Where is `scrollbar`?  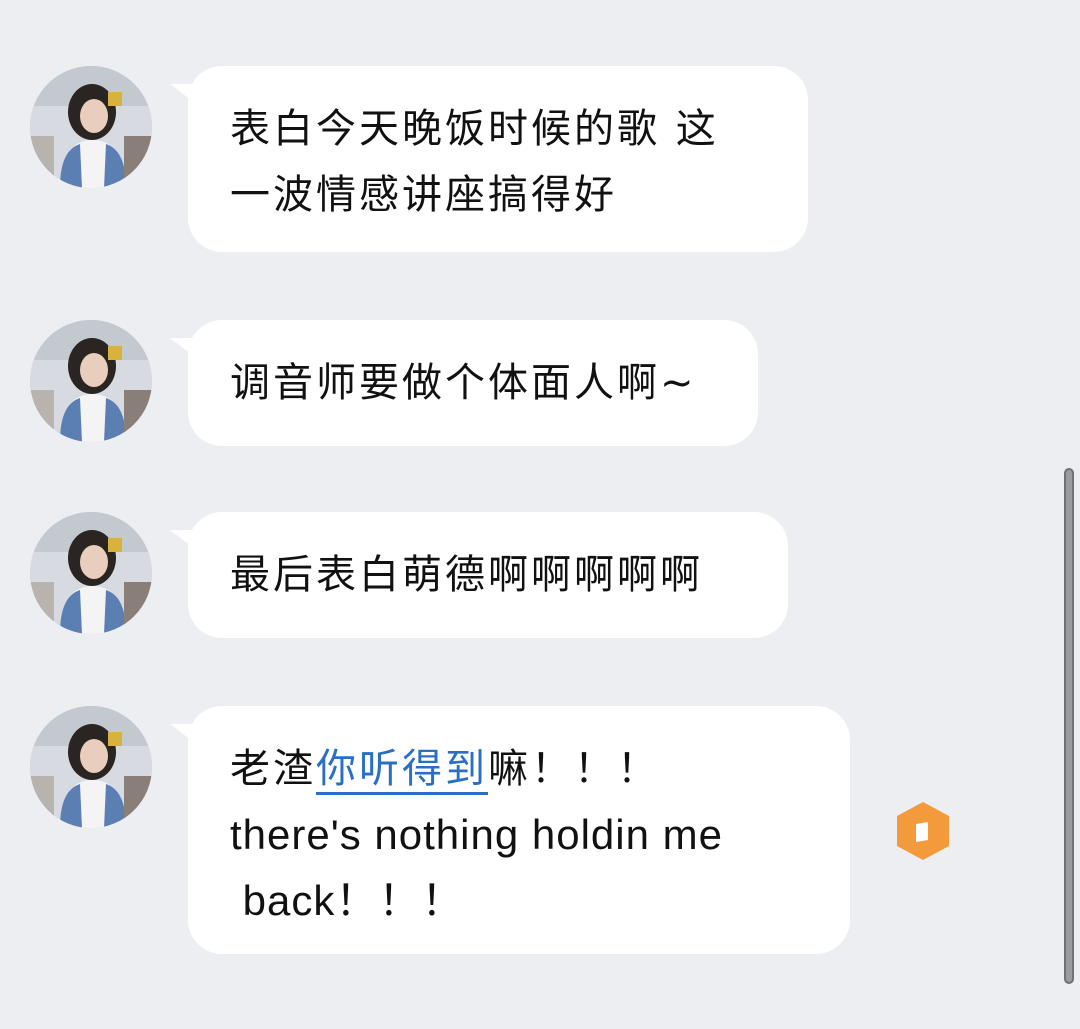
scrollbar is located at coordinates (1069, 726).